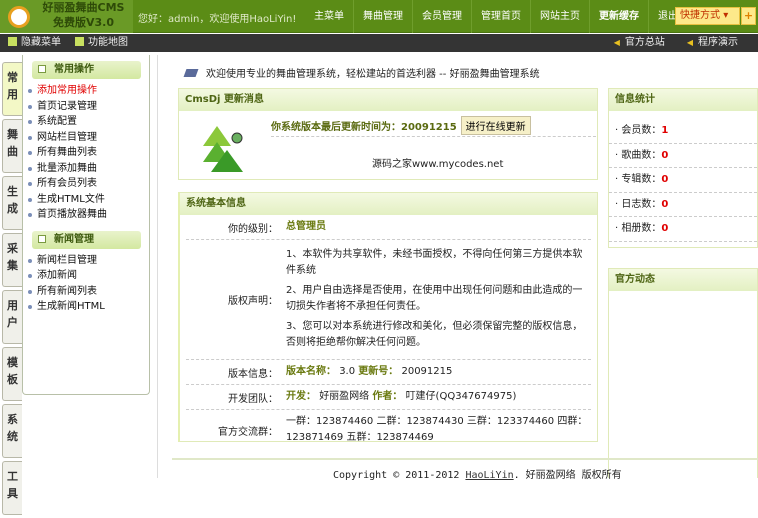 The width and height of the screenshot is (758, 518). Describe the element at coordinates (12, 260) in the screenshot. I see `tab-collect: 采集` at that location.